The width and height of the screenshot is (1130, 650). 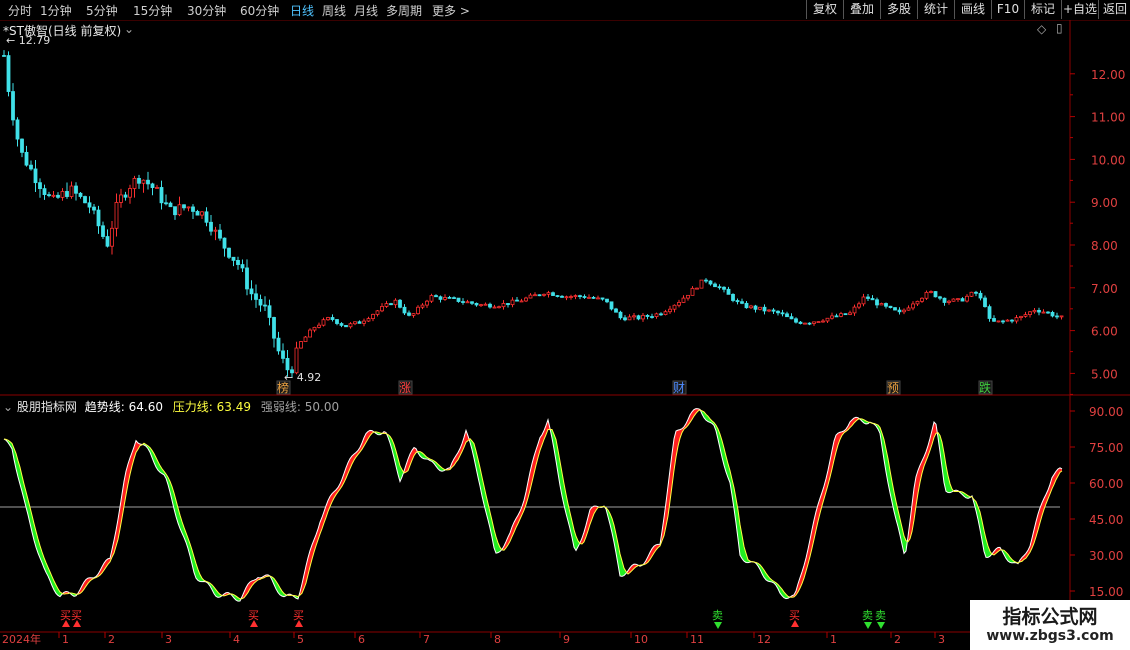 What do you see at coordinates (1079, 9) in the screenshot?
I see `add-watchlist-button: +自选` at bounding box center [1079, 9].